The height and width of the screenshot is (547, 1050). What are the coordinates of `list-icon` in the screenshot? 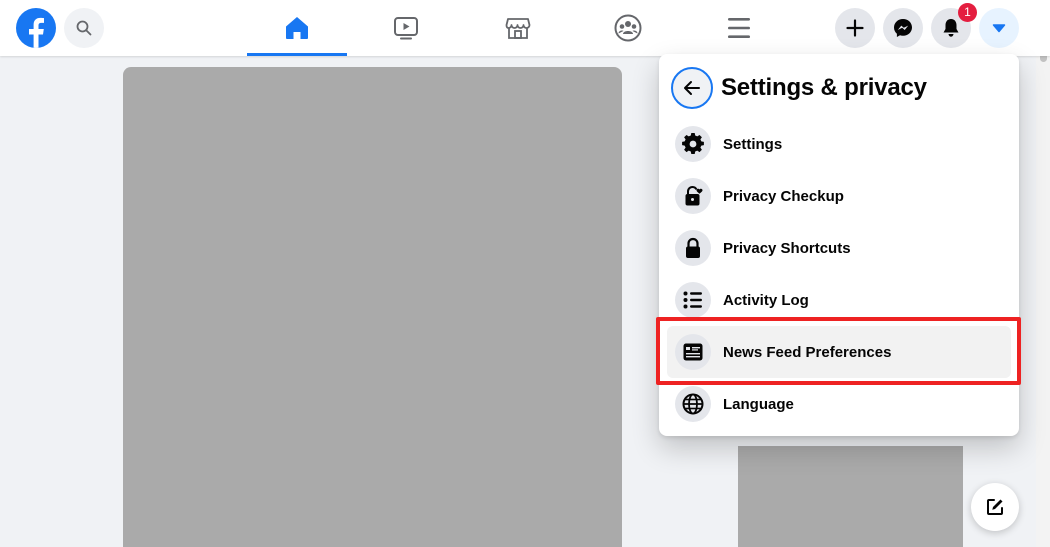 It's located at (692, 300).